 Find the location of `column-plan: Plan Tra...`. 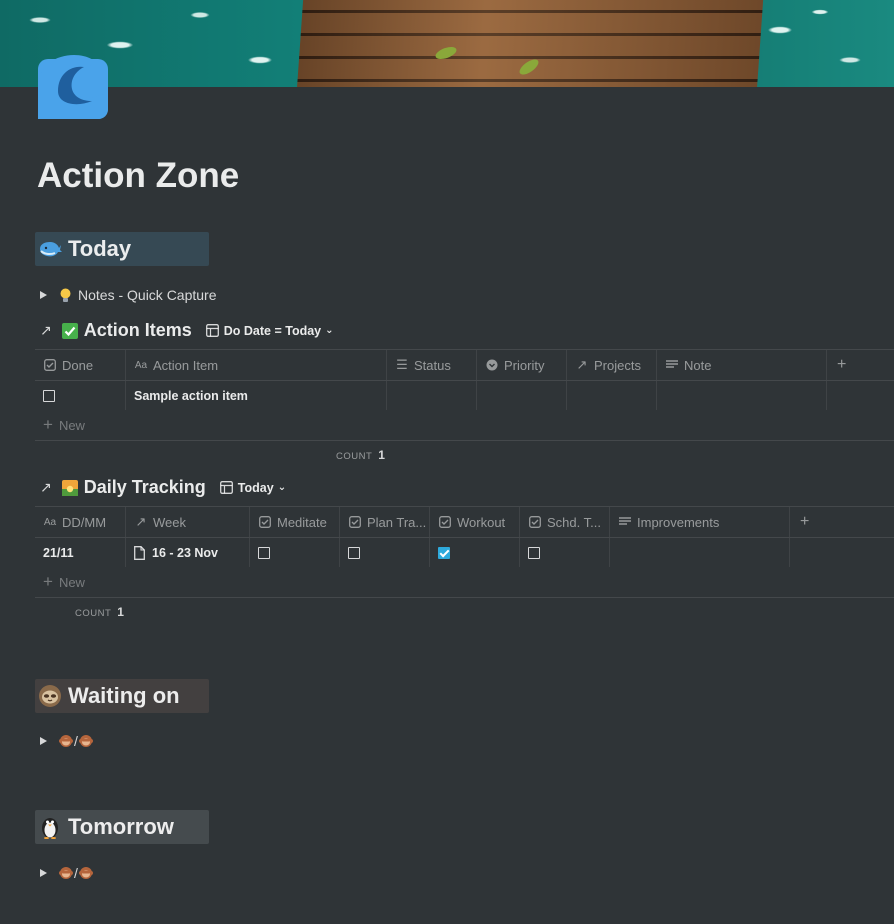

column-plan: Plan Tra... is located at coordinates (385, 522).